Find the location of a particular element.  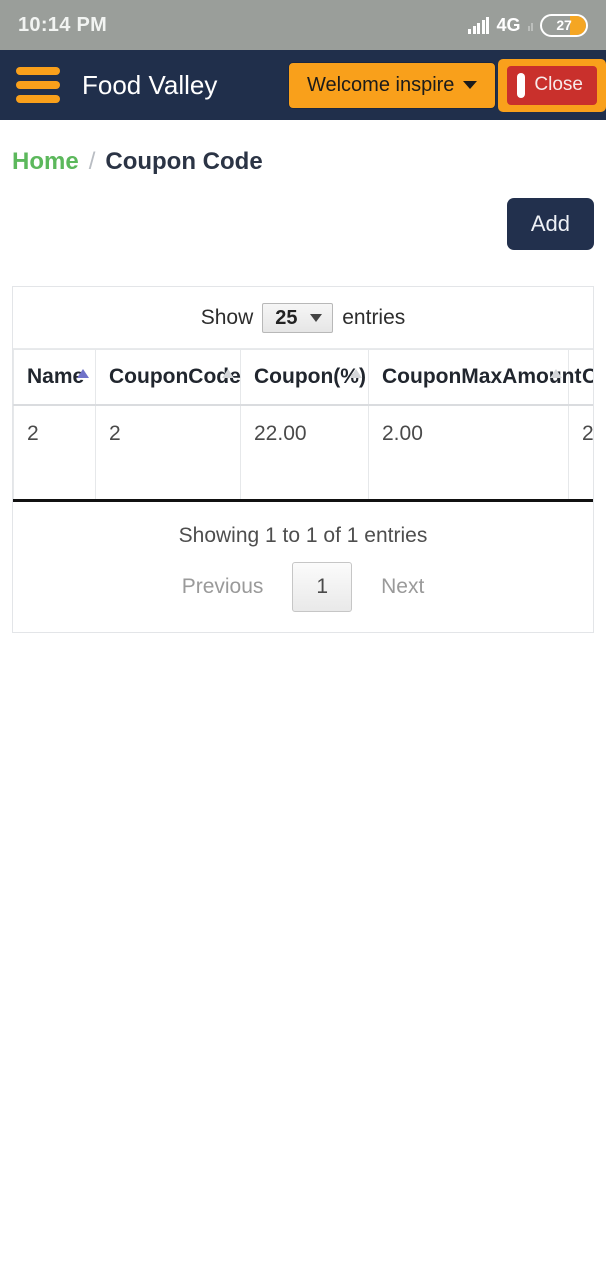

column-header-truncated: C is located at coordinates (580, 377).